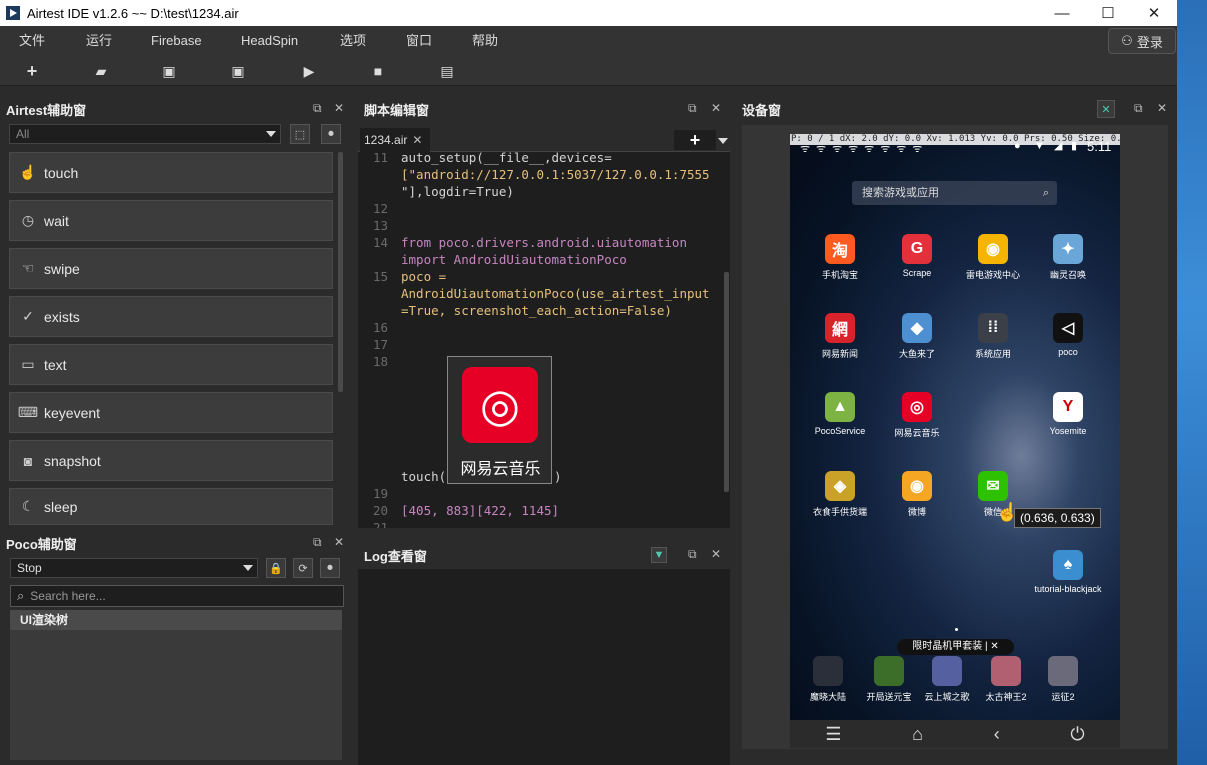  I want to click on app-label: 手机淘宝, so click(839, 275).